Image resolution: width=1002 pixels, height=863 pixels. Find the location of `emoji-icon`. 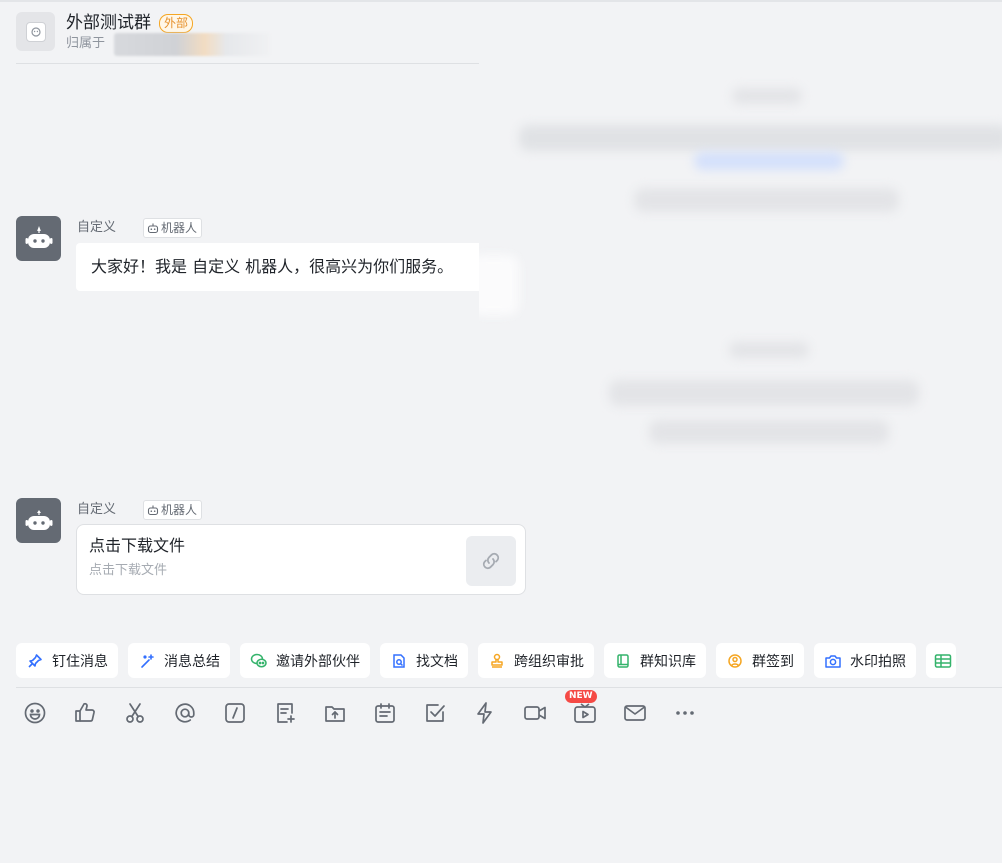

emoji-icon is located at coordinates (35, 713).